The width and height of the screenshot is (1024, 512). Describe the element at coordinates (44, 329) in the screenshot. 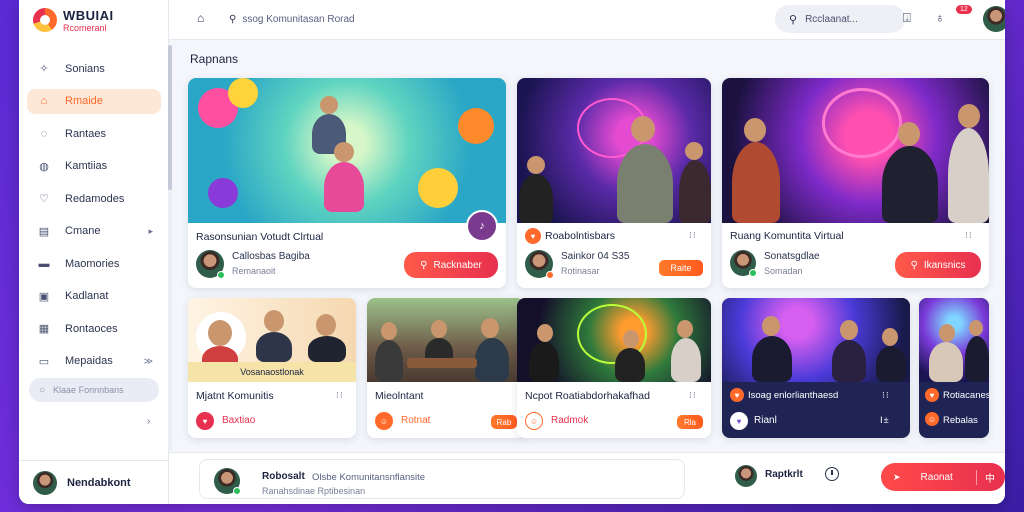

I see `grid-icon: ▦` at that location.